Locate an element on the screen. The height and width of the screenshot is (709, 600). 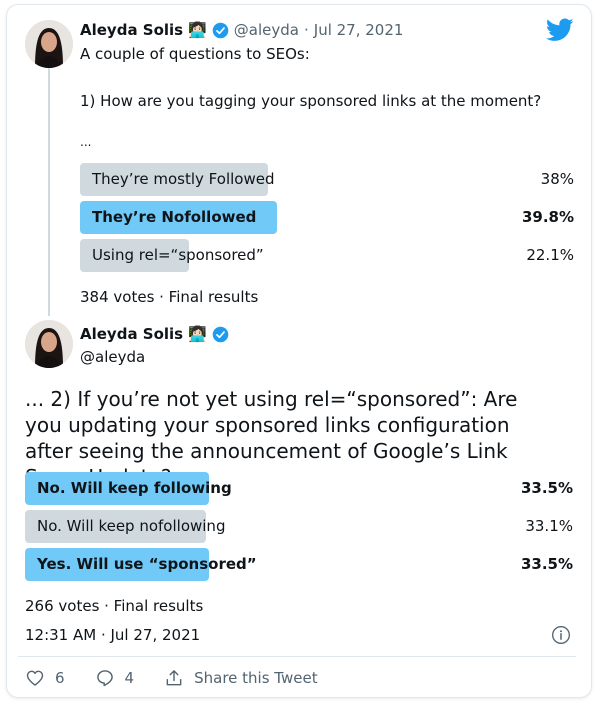
poll-option: They’re Nofollowed 39.8% is located at coordinates (327, 217).